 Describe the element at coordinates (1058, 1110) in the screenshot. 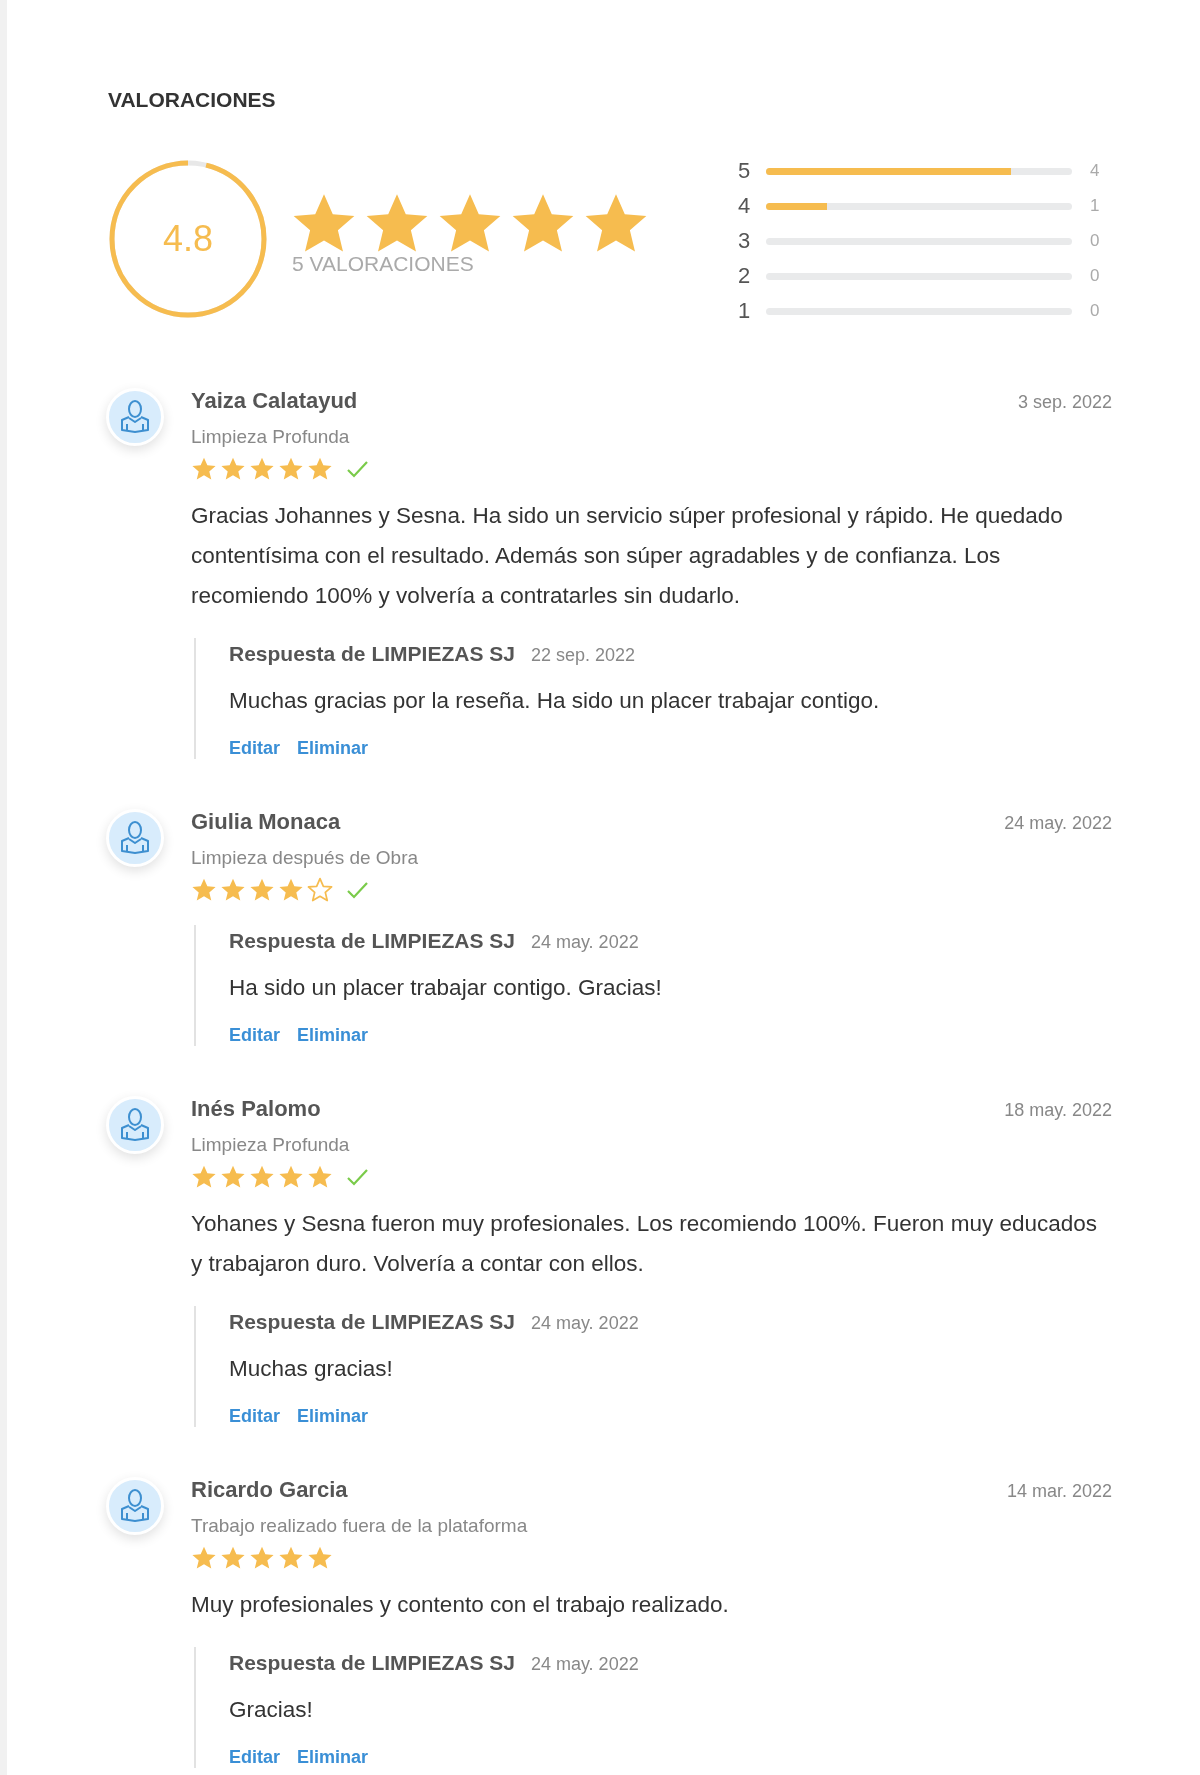

I see `review-date: 18 may. 2022` at that location.